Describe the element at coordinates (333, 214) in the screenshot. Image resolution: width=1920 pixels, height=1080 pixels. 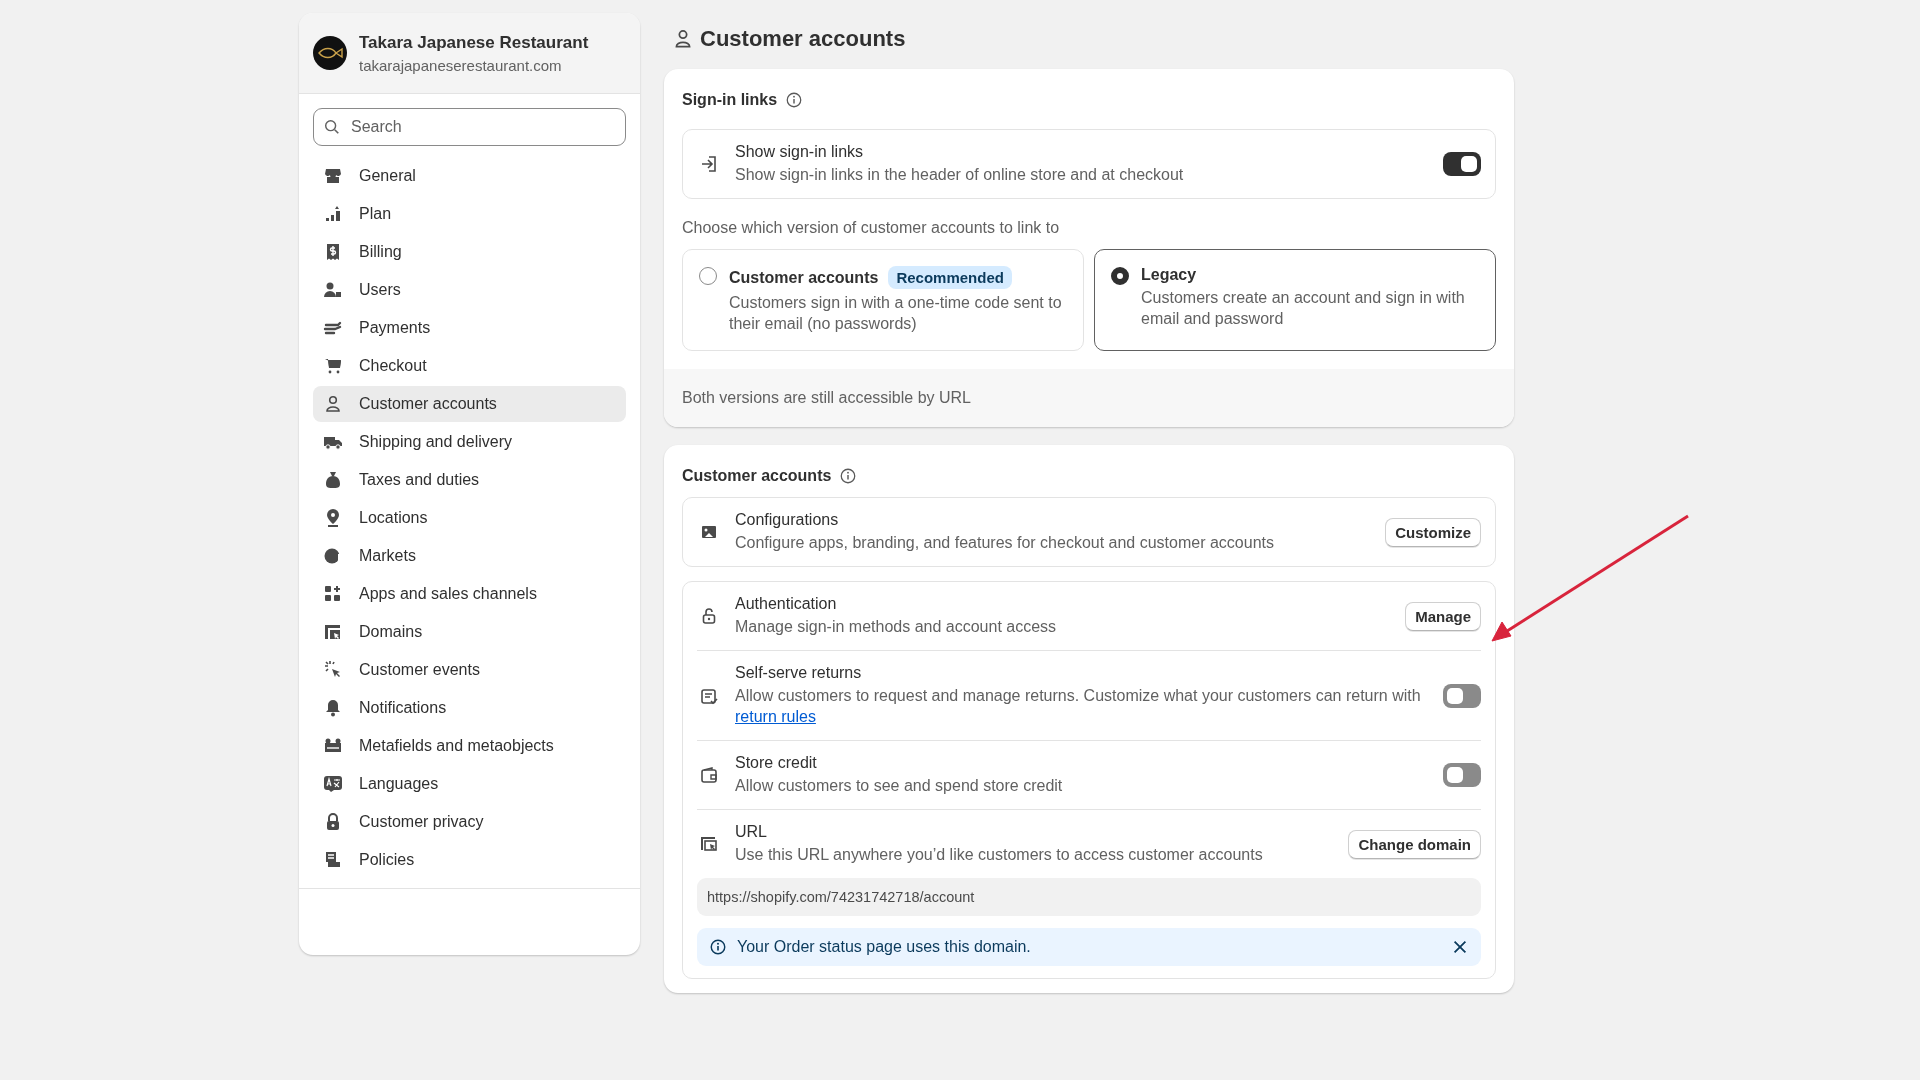
I see `chart-icon` at that location.